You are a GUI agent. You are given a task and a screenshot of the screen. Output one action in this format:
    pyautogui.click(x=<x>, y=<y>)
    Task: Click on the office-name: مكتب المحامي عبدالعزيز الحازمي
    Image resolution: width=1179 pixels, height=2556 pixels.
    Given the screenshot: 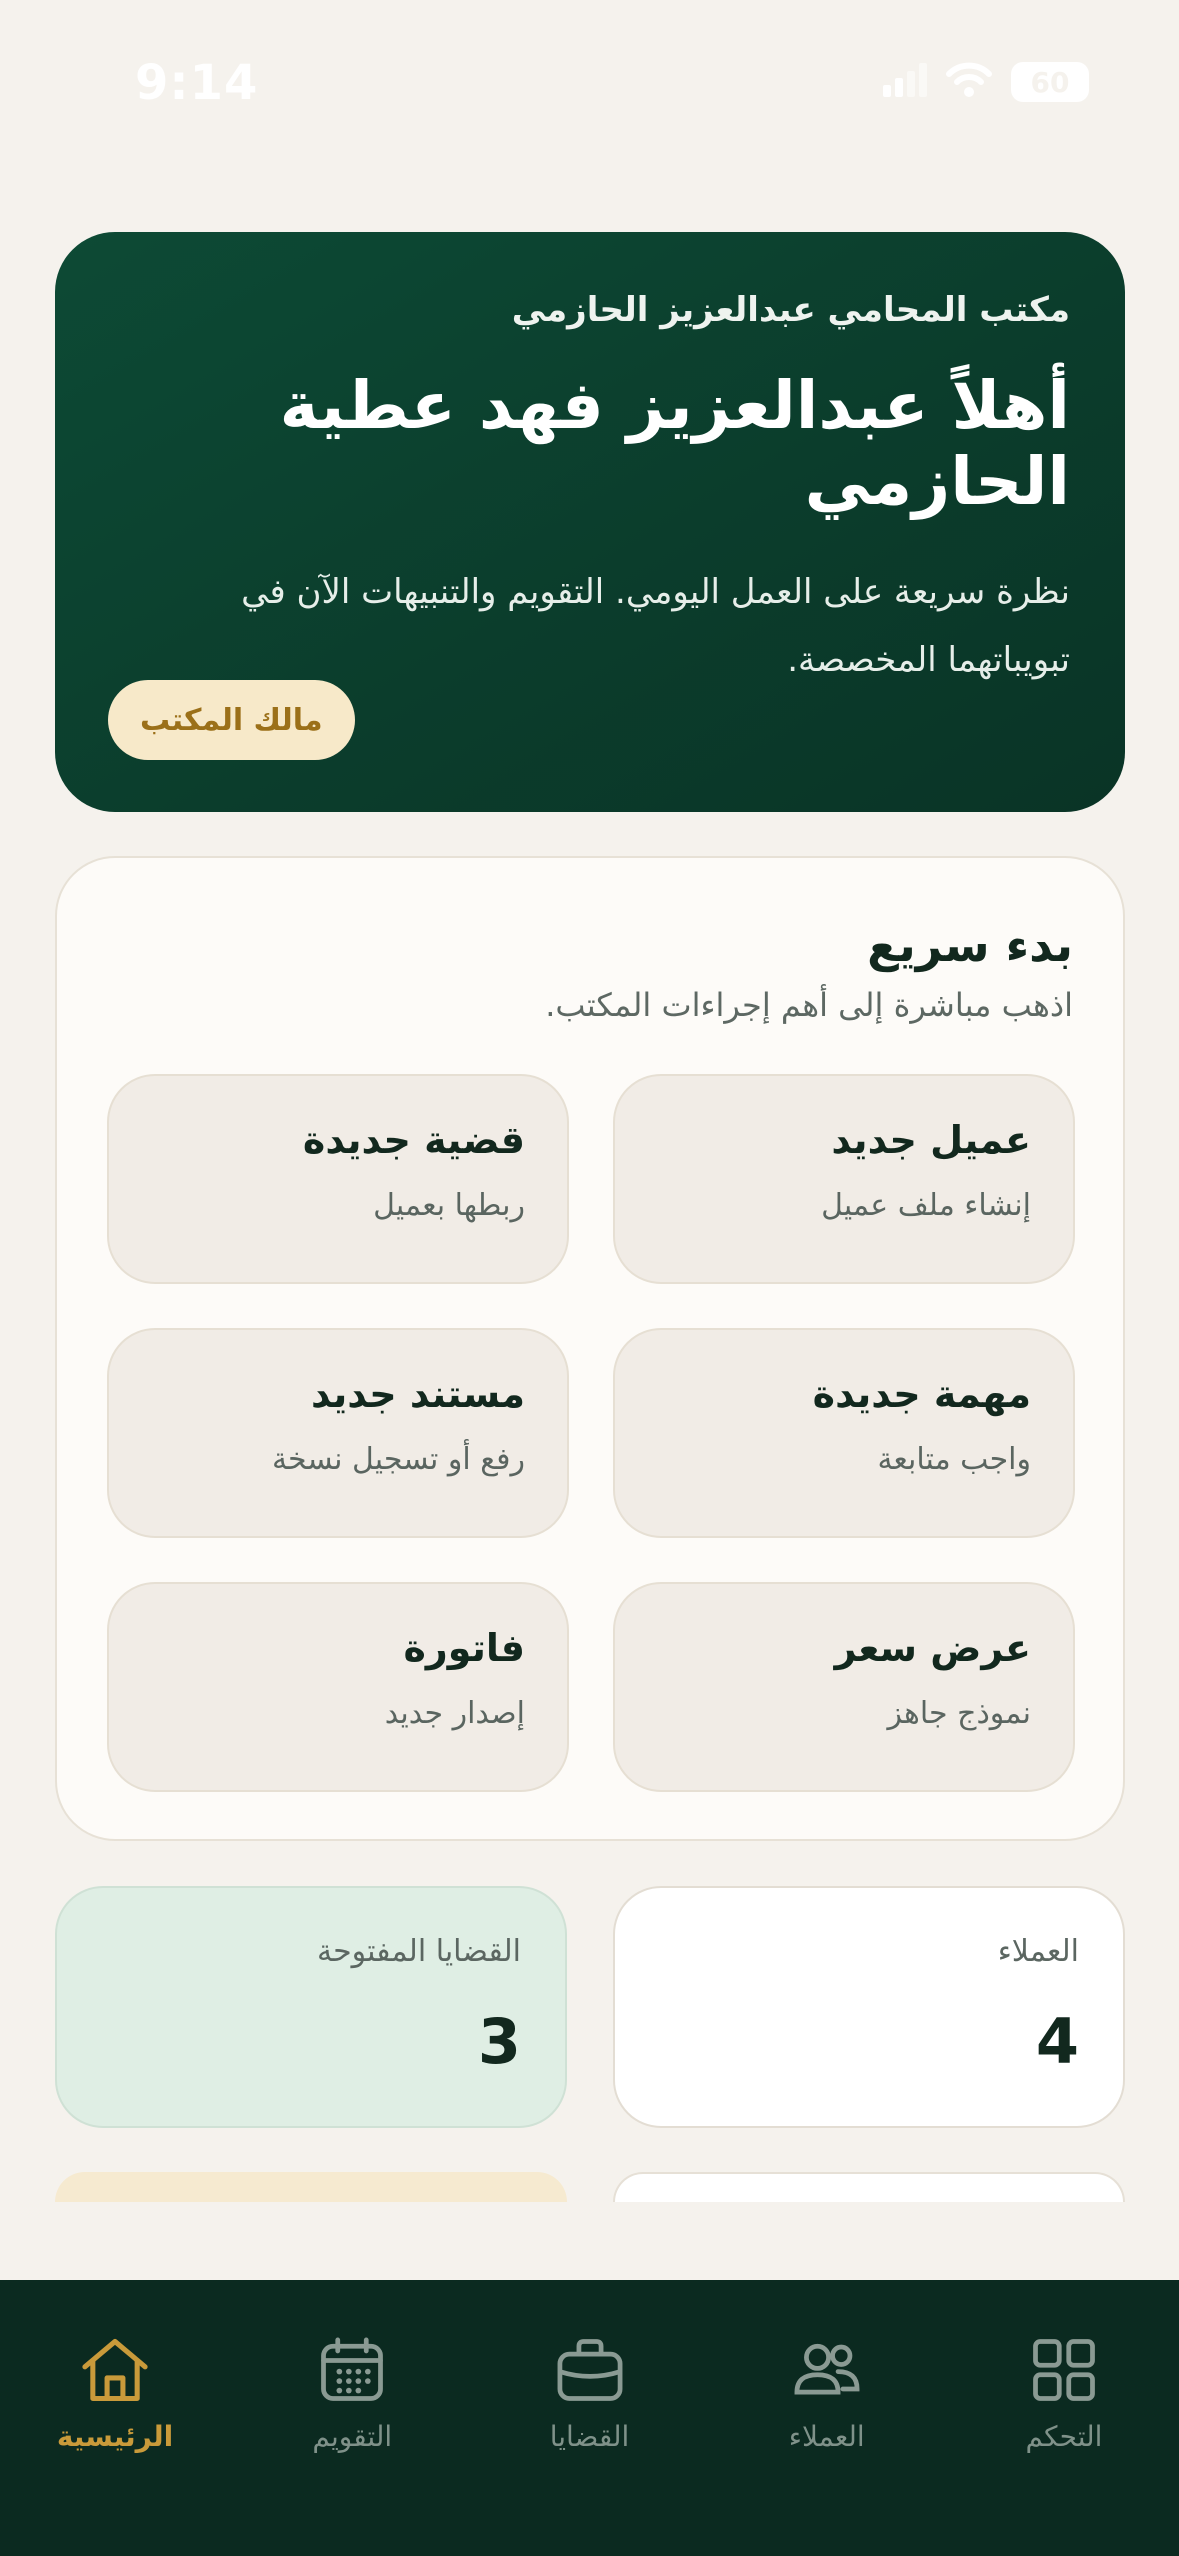 What is the action you would take?
    pyautogui.click(x=790, y=310)
    